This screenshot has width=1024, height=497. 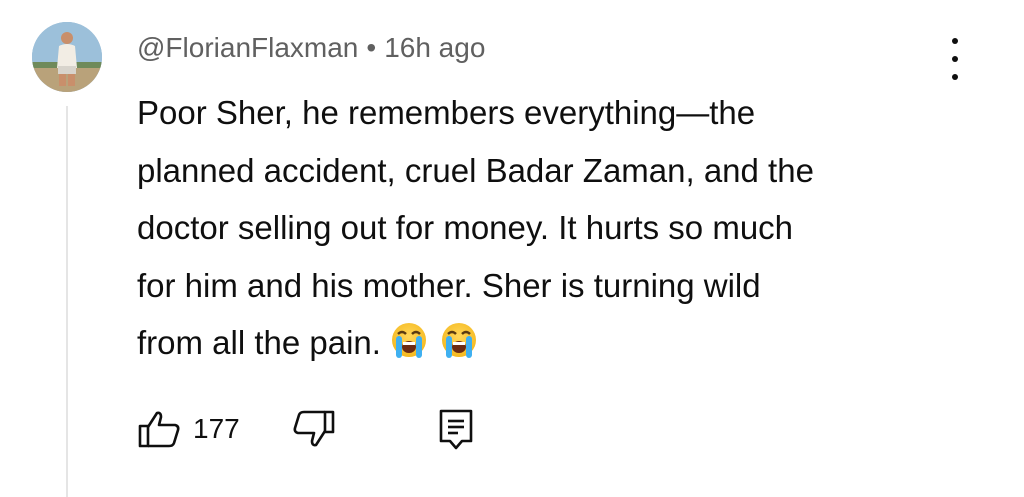 I want to click on dislike-button, so click(x=314, y=429).